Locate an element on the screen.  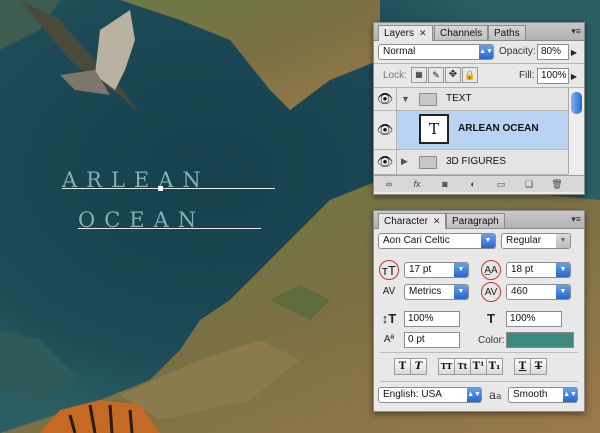
antialias-select: Smooth ▲▼ is located at coordinates (543, 395).